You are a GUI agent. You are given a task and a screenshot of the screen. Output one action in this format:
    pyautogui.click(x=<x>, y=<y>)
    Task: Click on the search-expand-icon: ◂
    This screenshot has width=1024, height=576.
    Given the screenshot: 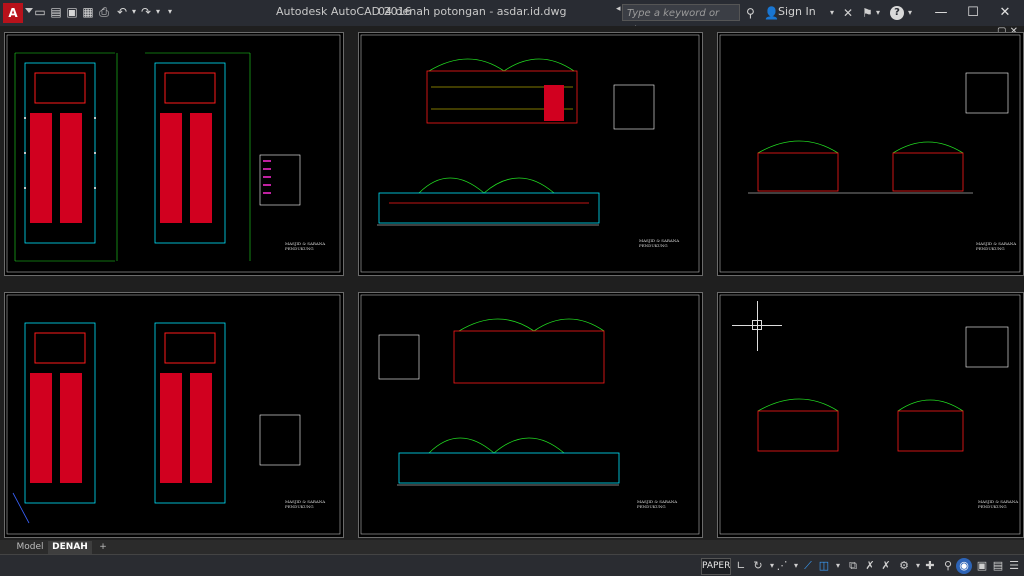 What is the action you would take?
    pyautogui.click(x=618, y=9)
    